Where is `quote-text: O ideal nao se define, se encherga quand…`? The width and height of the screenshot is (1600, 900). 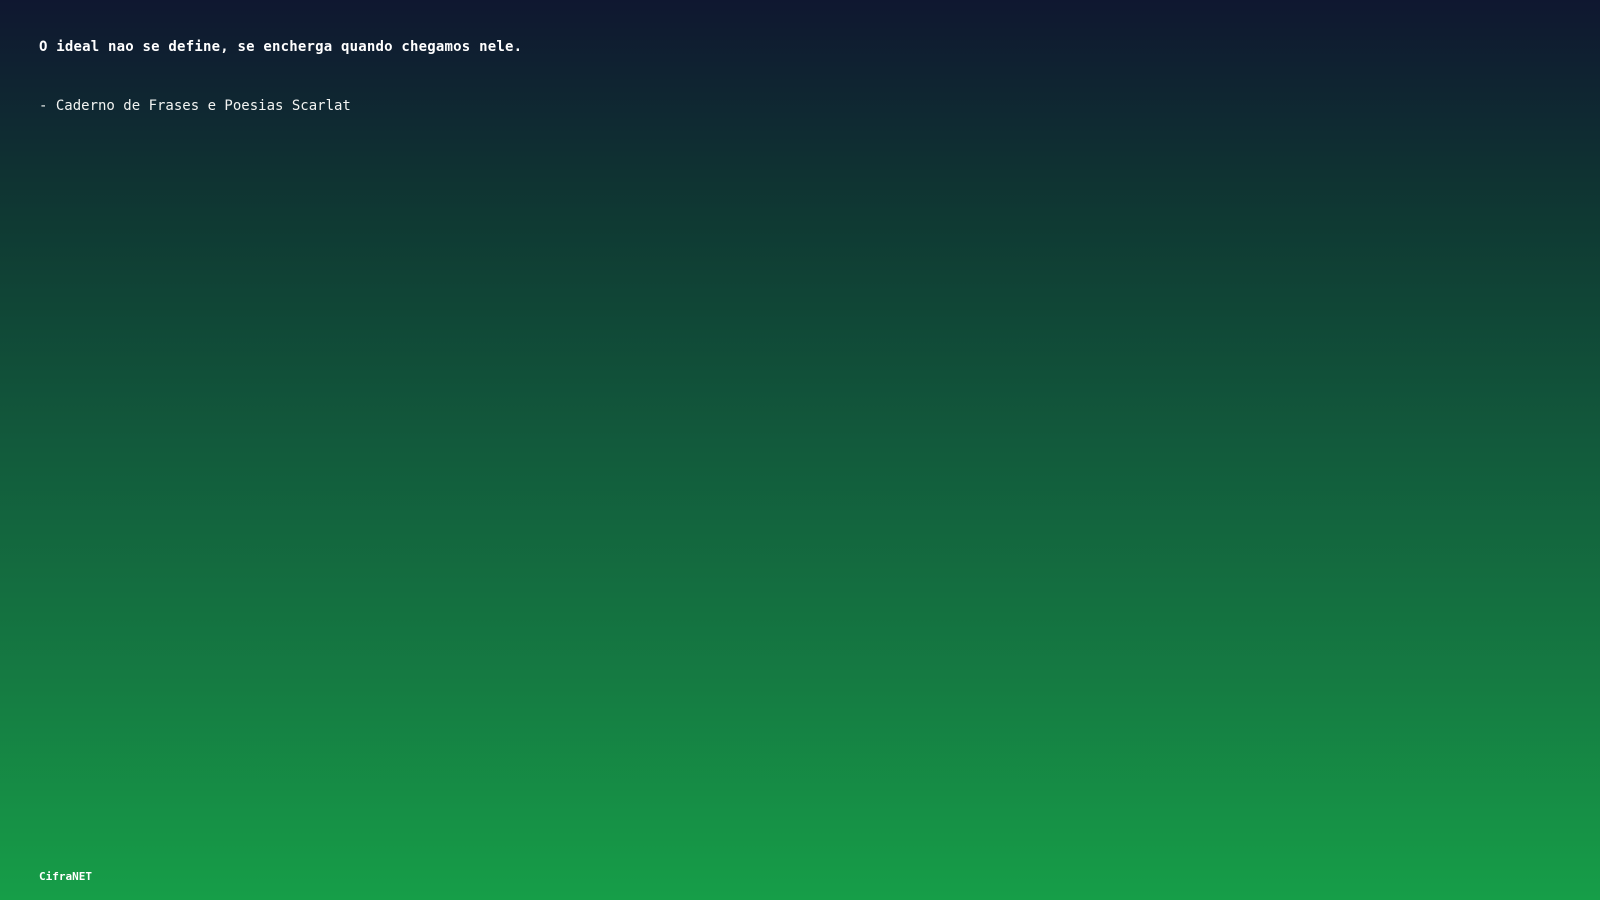
quote-text: O ideal nao se define, se encherga quand… is located at coordinates (281, 47).